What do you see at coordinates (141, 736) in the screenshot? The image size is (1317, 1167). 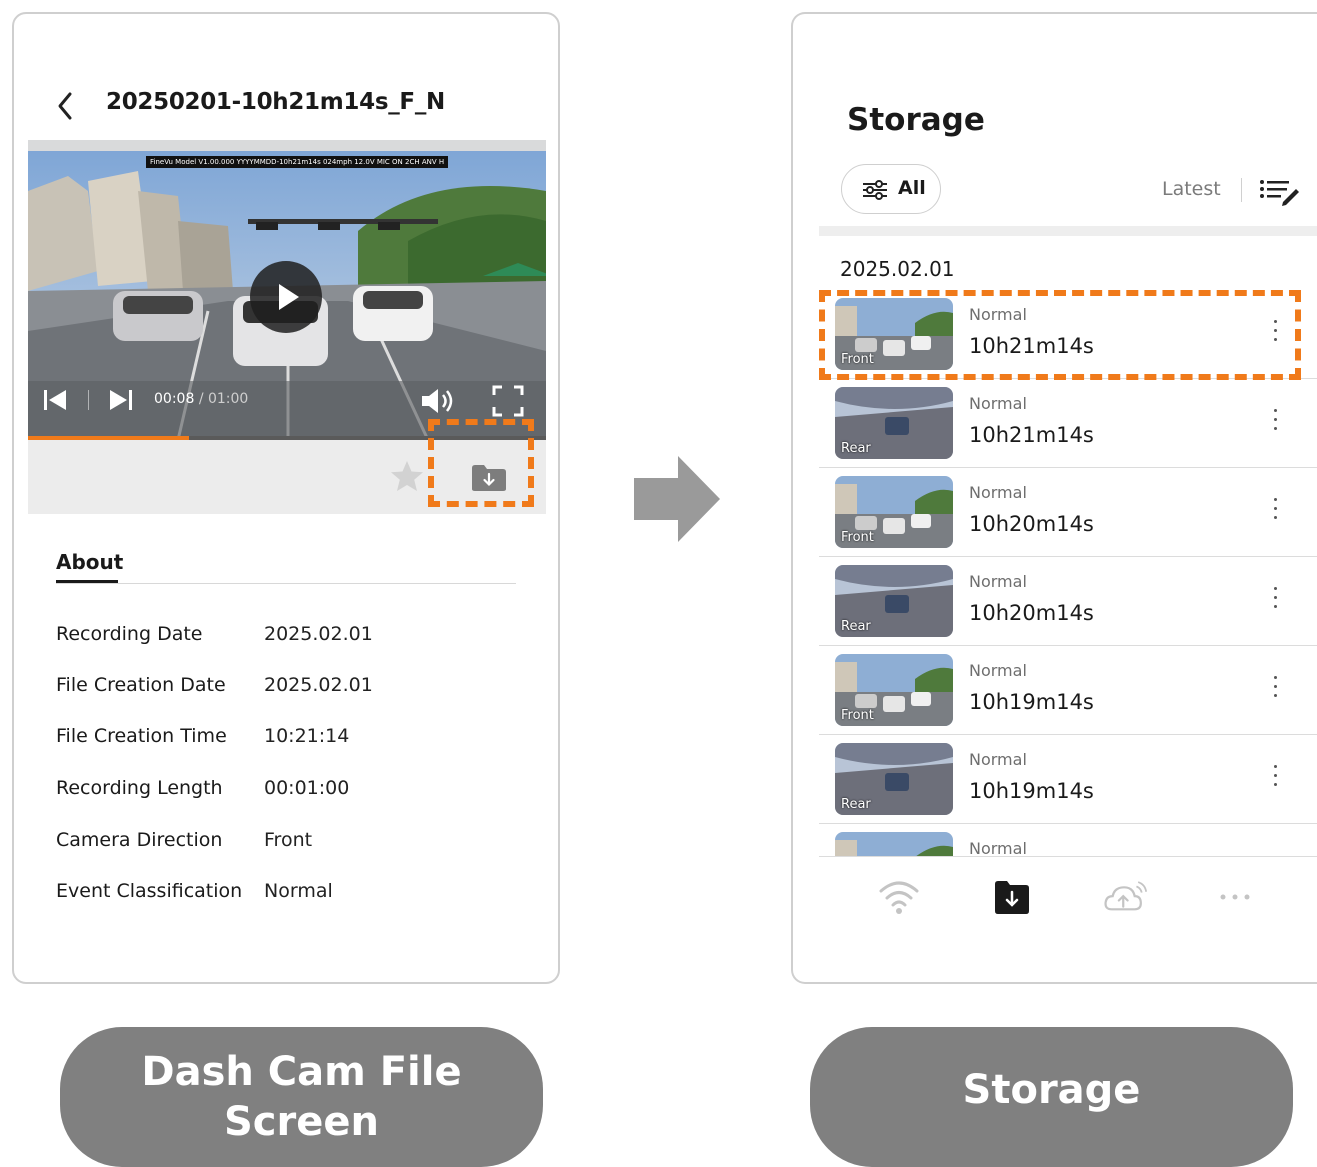 I see `info-label: File Creation Time` at bounding box center [141, 736].